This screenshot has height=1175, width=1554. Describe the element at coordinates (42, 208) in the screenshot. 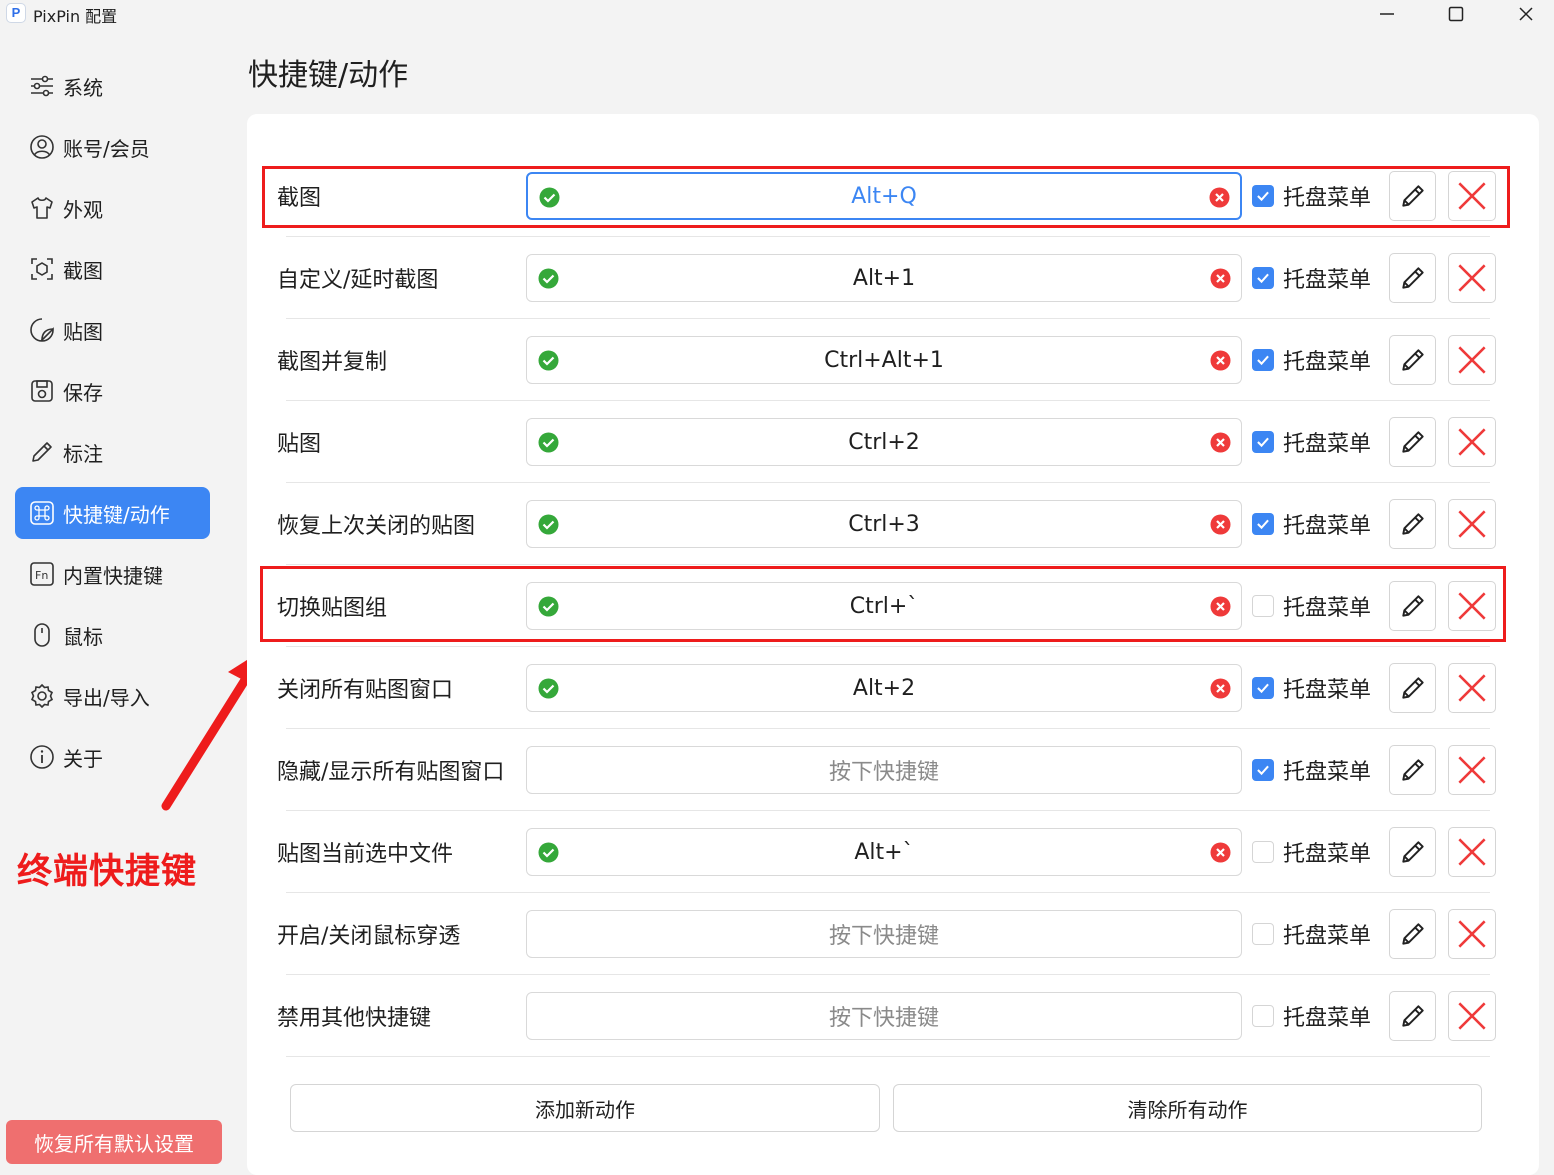

I see `shirt-icon` at that location.